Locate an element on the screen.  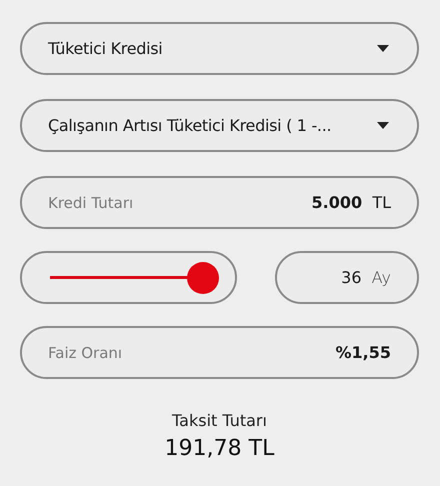
amount-field: Kredi Tutarı 5.000 TL is located at coordinates (219, 202).